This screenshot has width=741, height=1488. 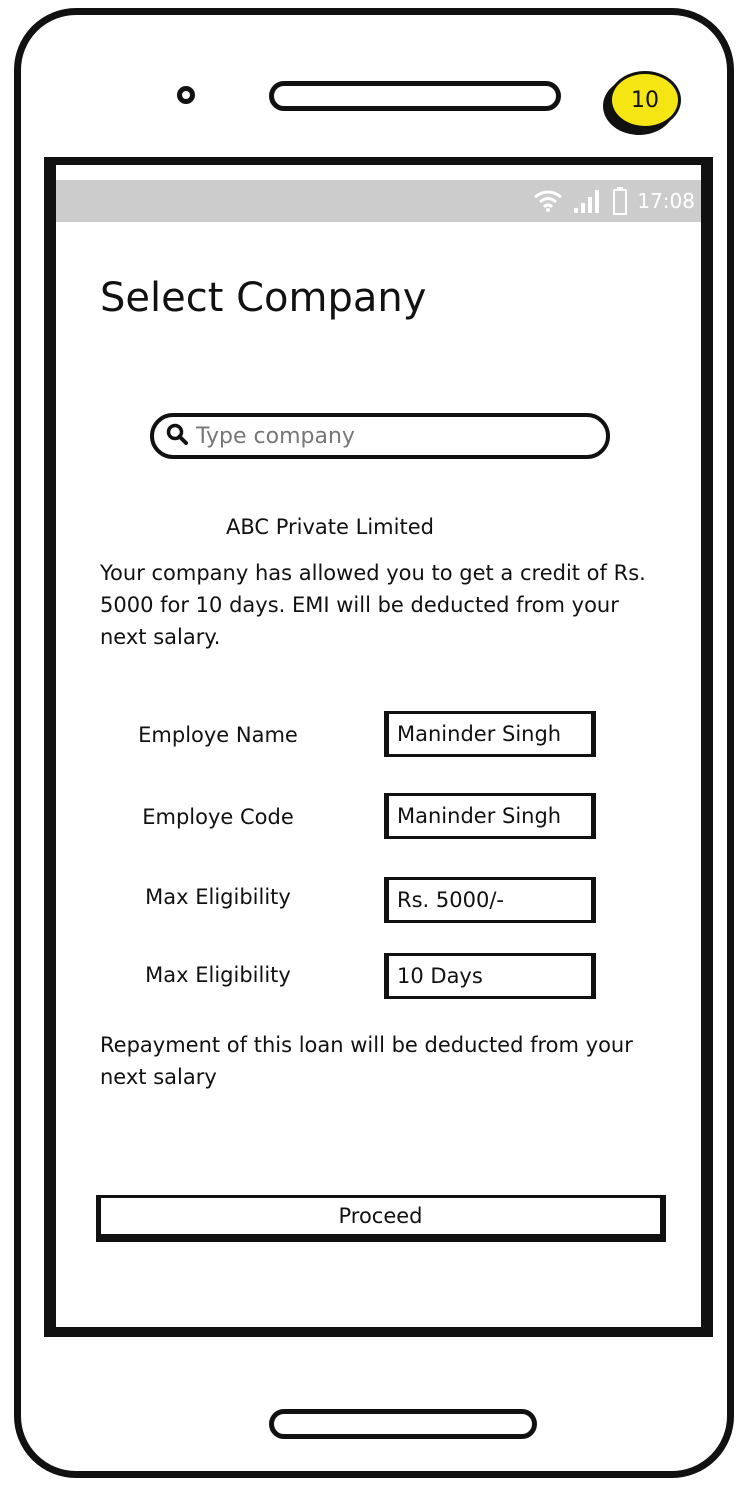 I want to click on battery-icon, so click(x=620, y=201).